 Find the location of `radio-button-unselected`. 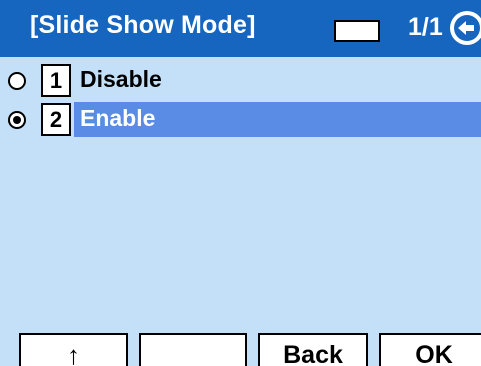

radio-button-unselected is located at coordinates (17, 81).